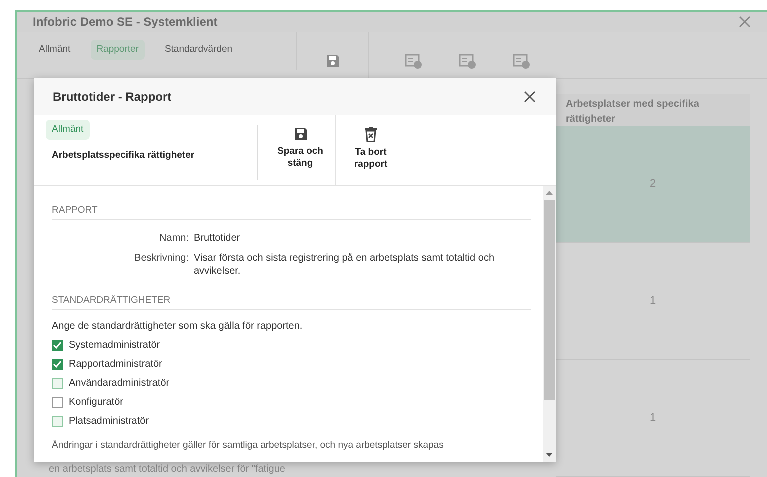  What do you see at coordinates (112, 97) in the screenshot?
I see `dialog-title: Bruttotider - Rapport` at bounding box center [112, 97].